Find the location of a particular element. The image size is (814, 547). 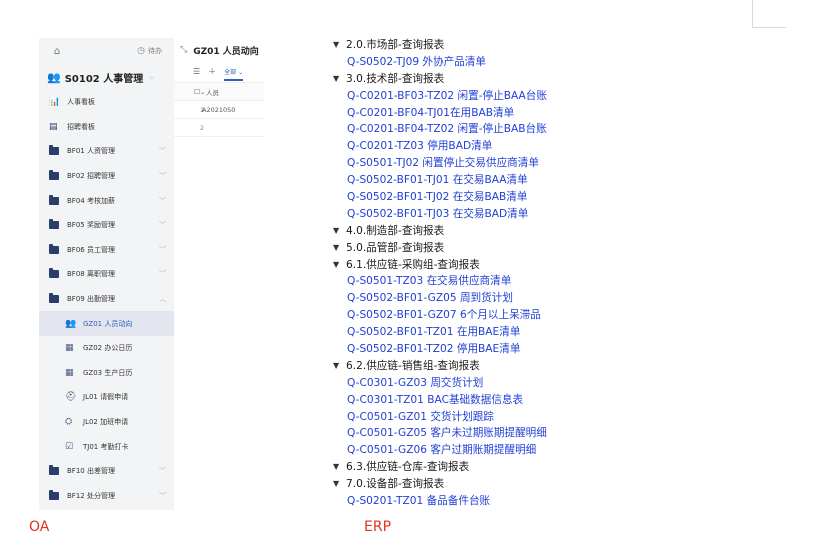

home-icon: ⌂ is located at coordinates (57, 51).